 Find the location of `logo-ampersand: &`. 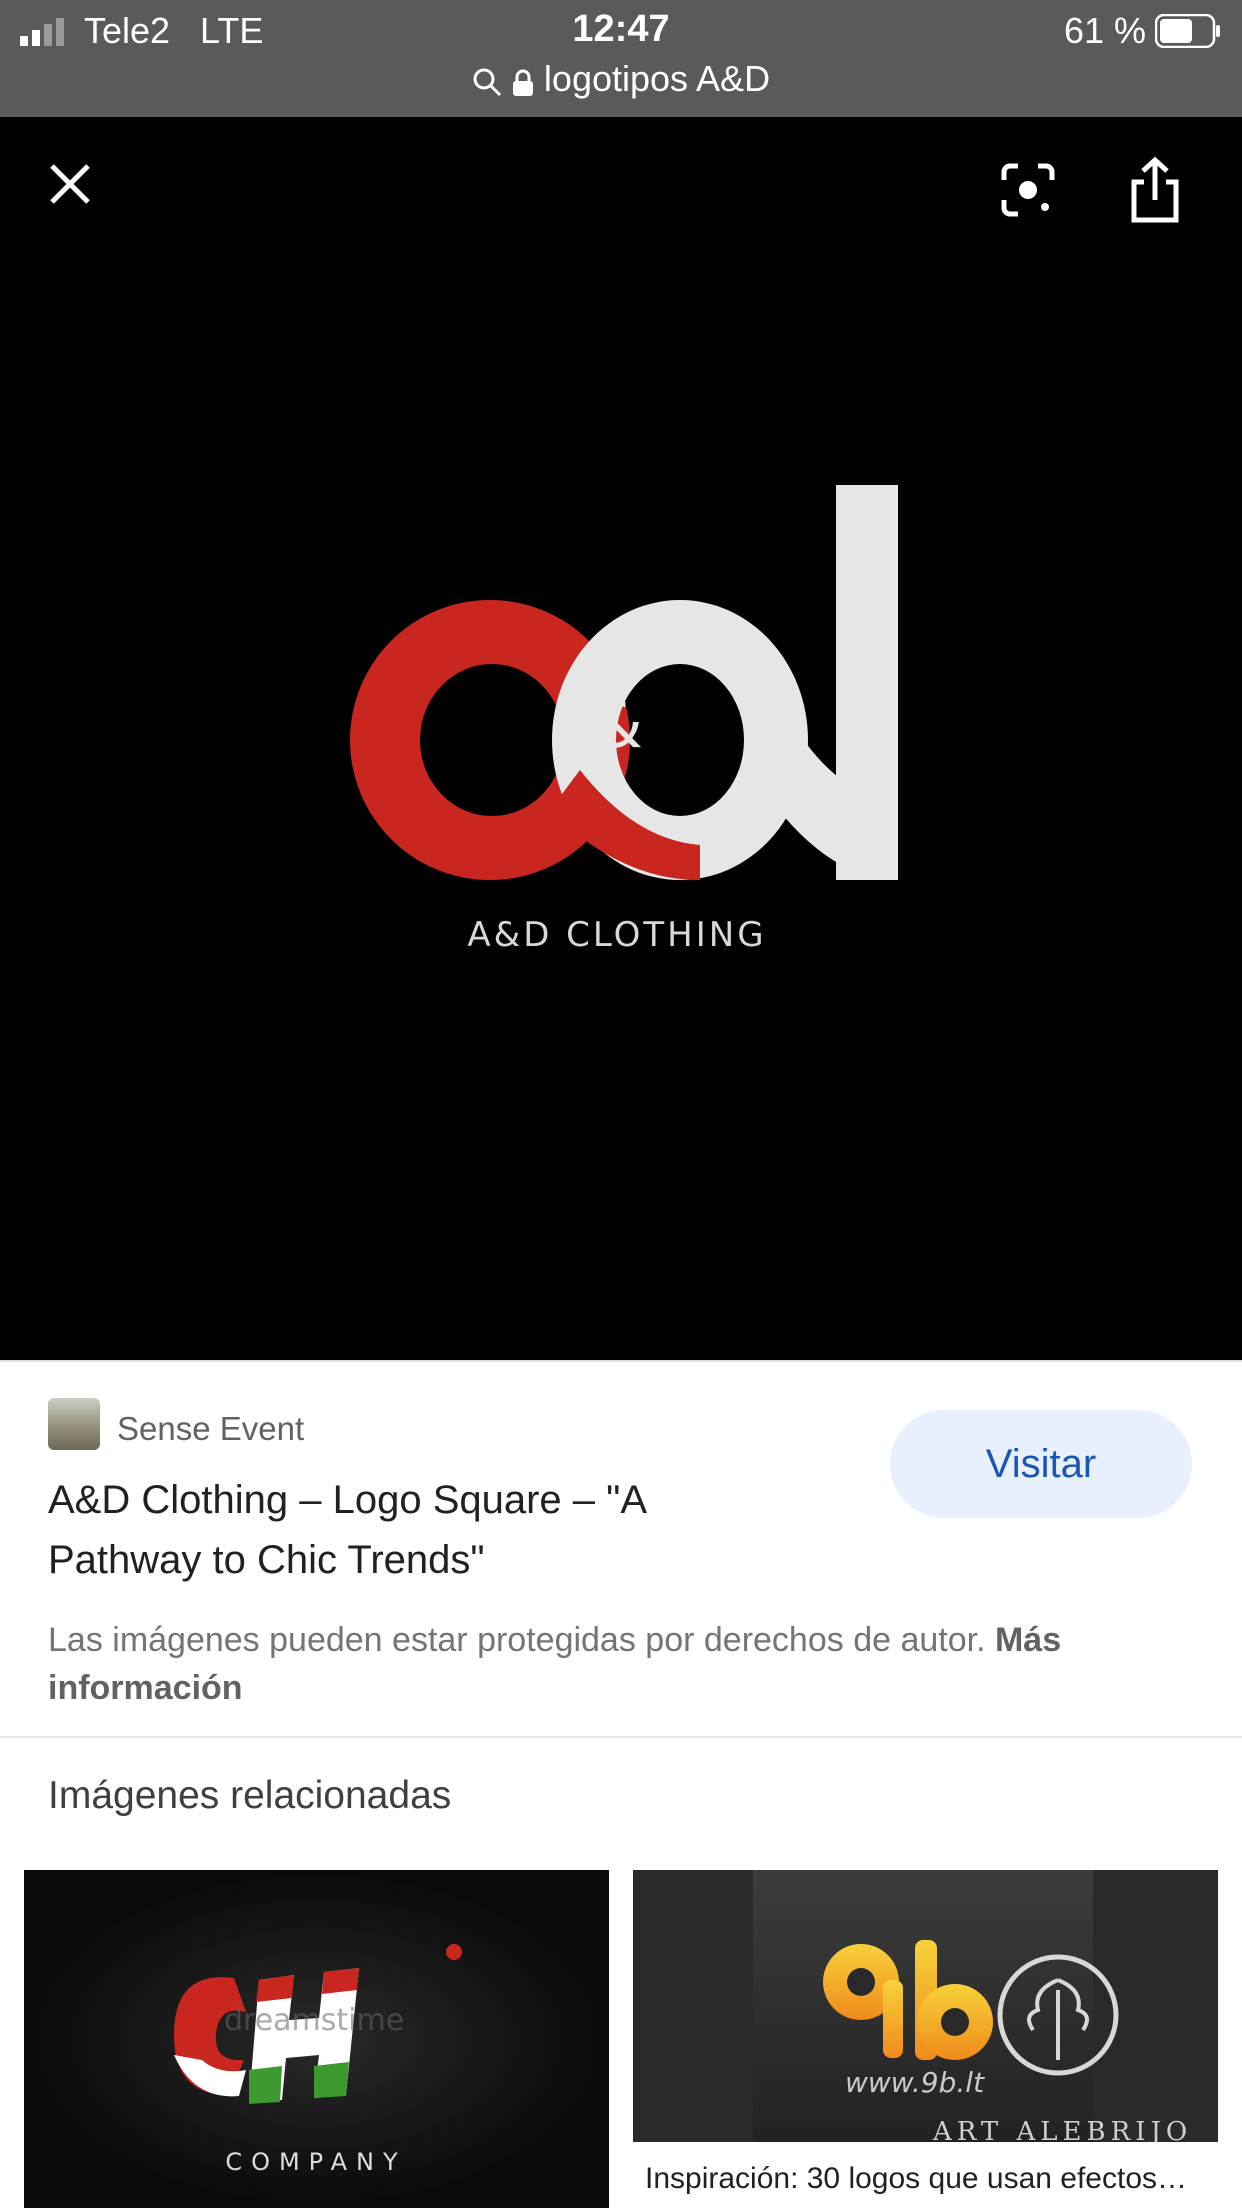

logo-ampersand: & is located at coordinates (618, 726).